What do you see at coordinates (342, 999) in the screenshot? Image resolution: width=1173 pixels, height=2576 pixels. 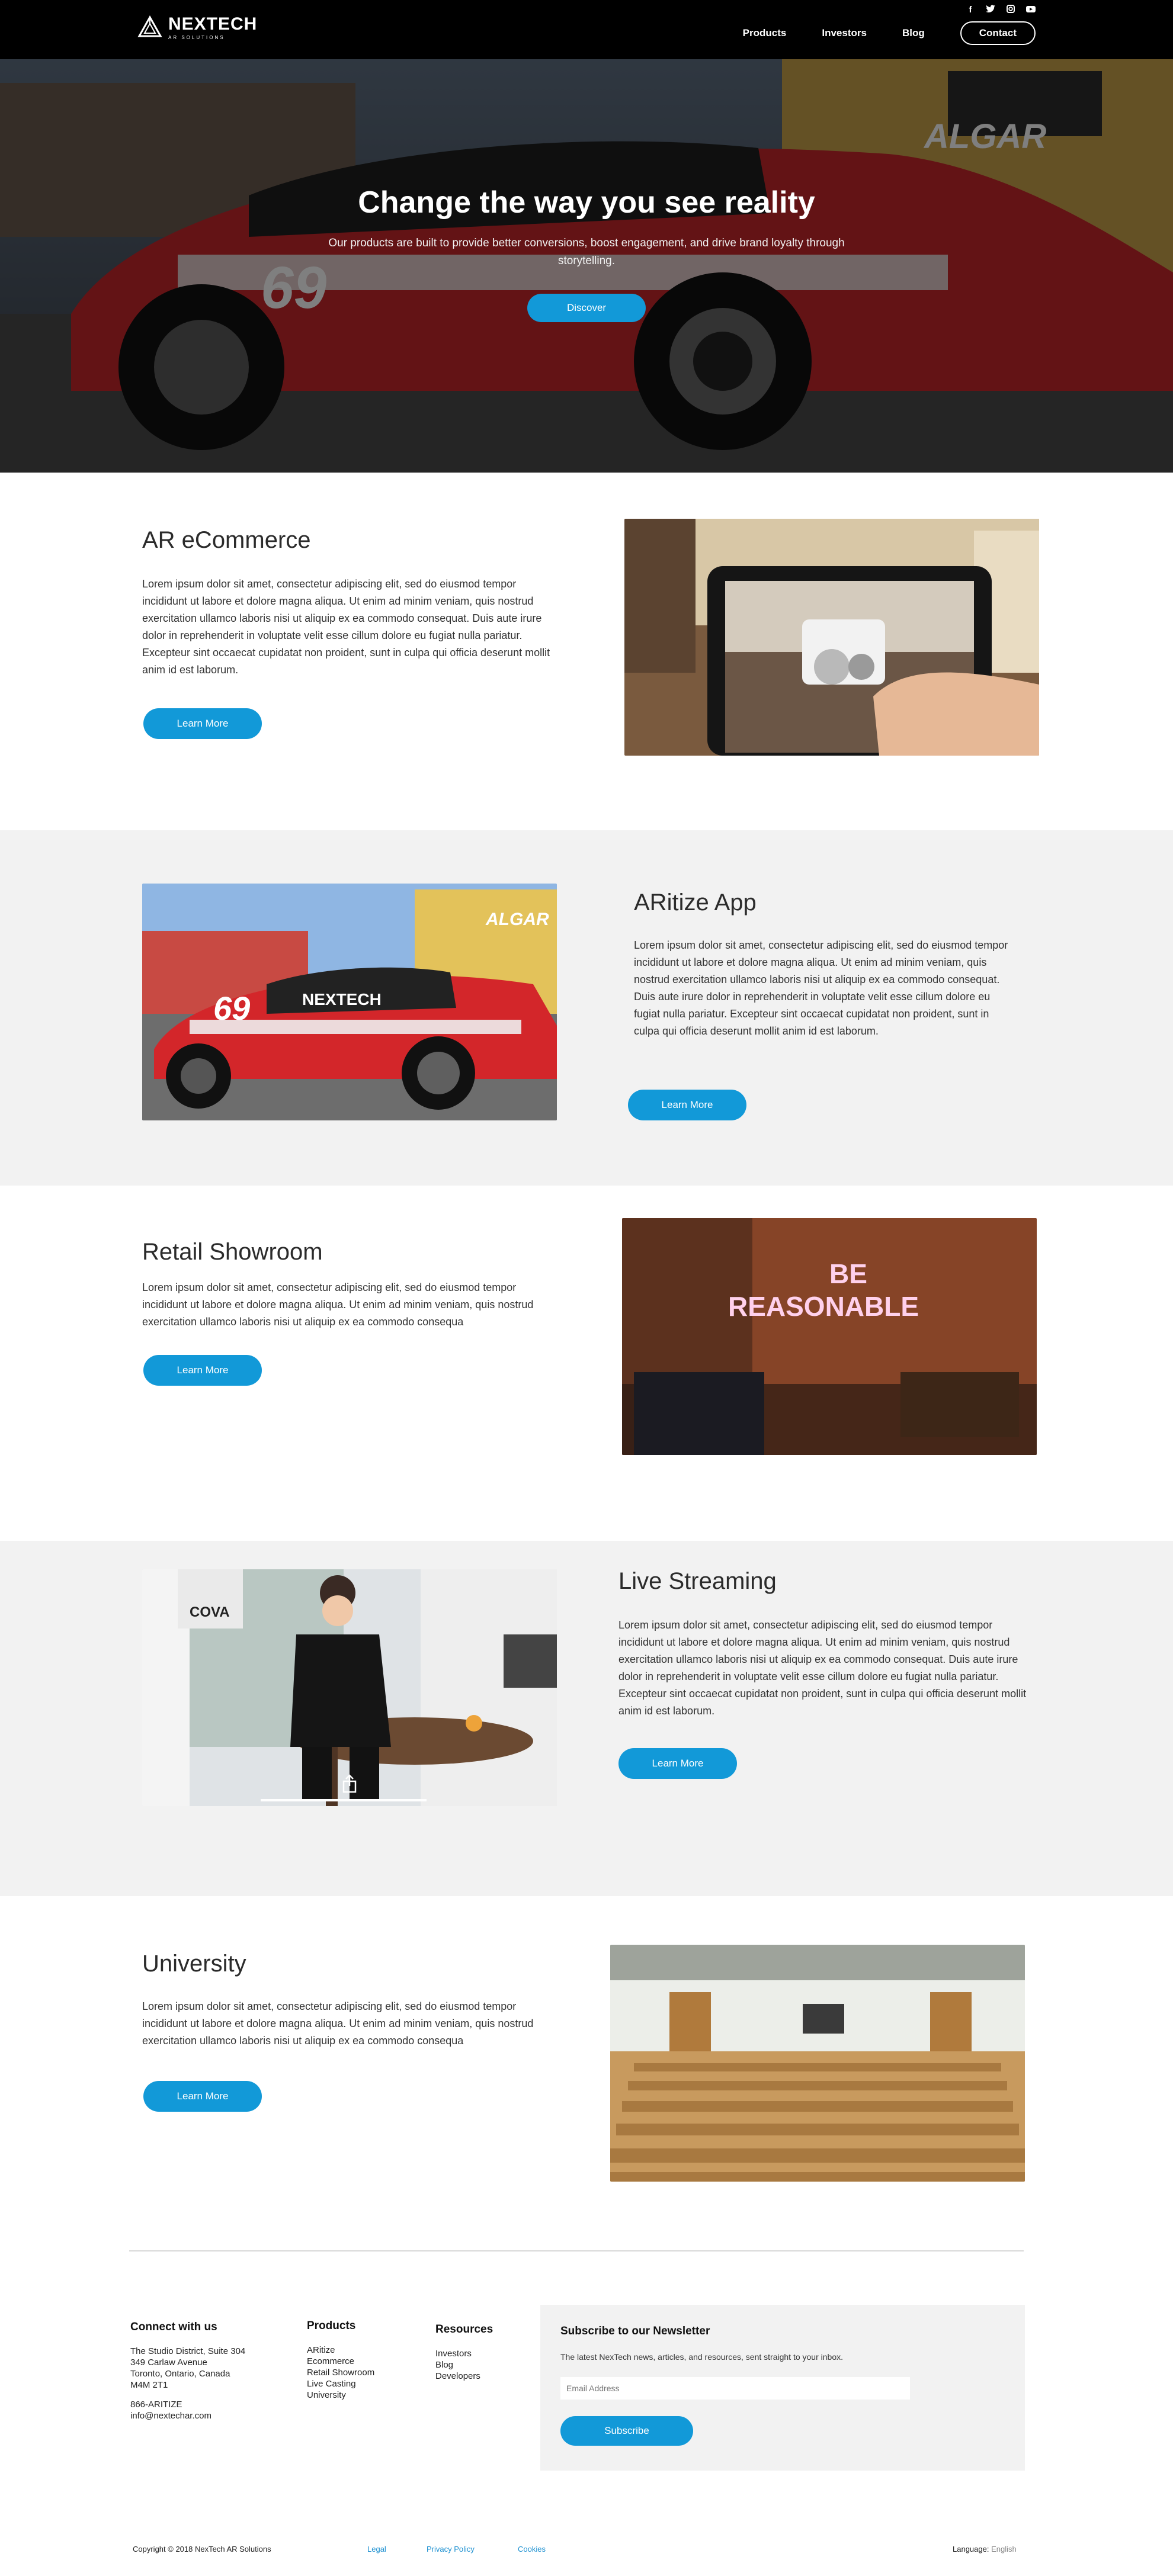 I see `car-brand-text: NEXTECH` at bounding box center [342, 999].